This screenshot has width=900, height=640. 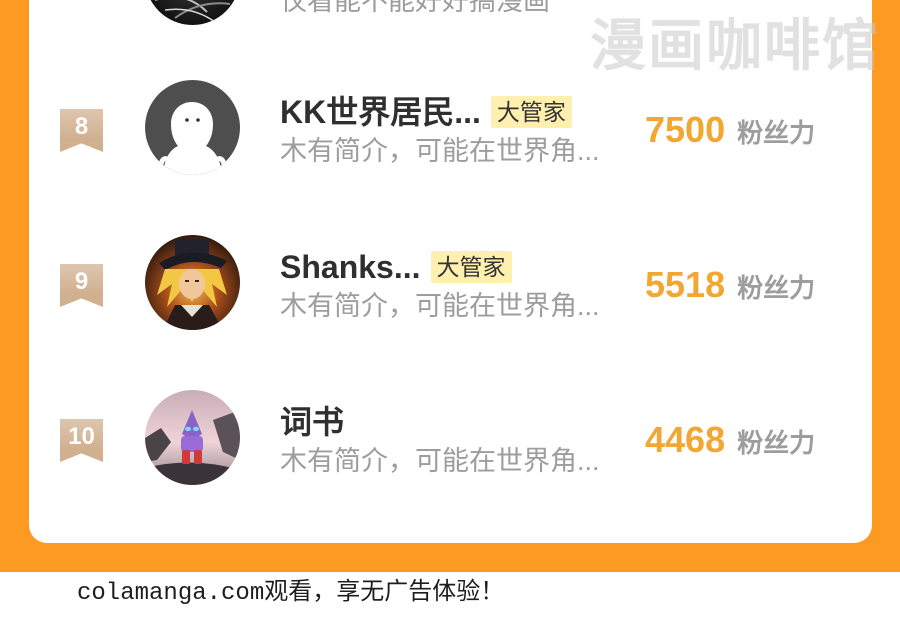 What do you see at coordinates (685, 439) in the screenshot?
I see `fan-power-value: 4468` at bounding box center [685, 439].